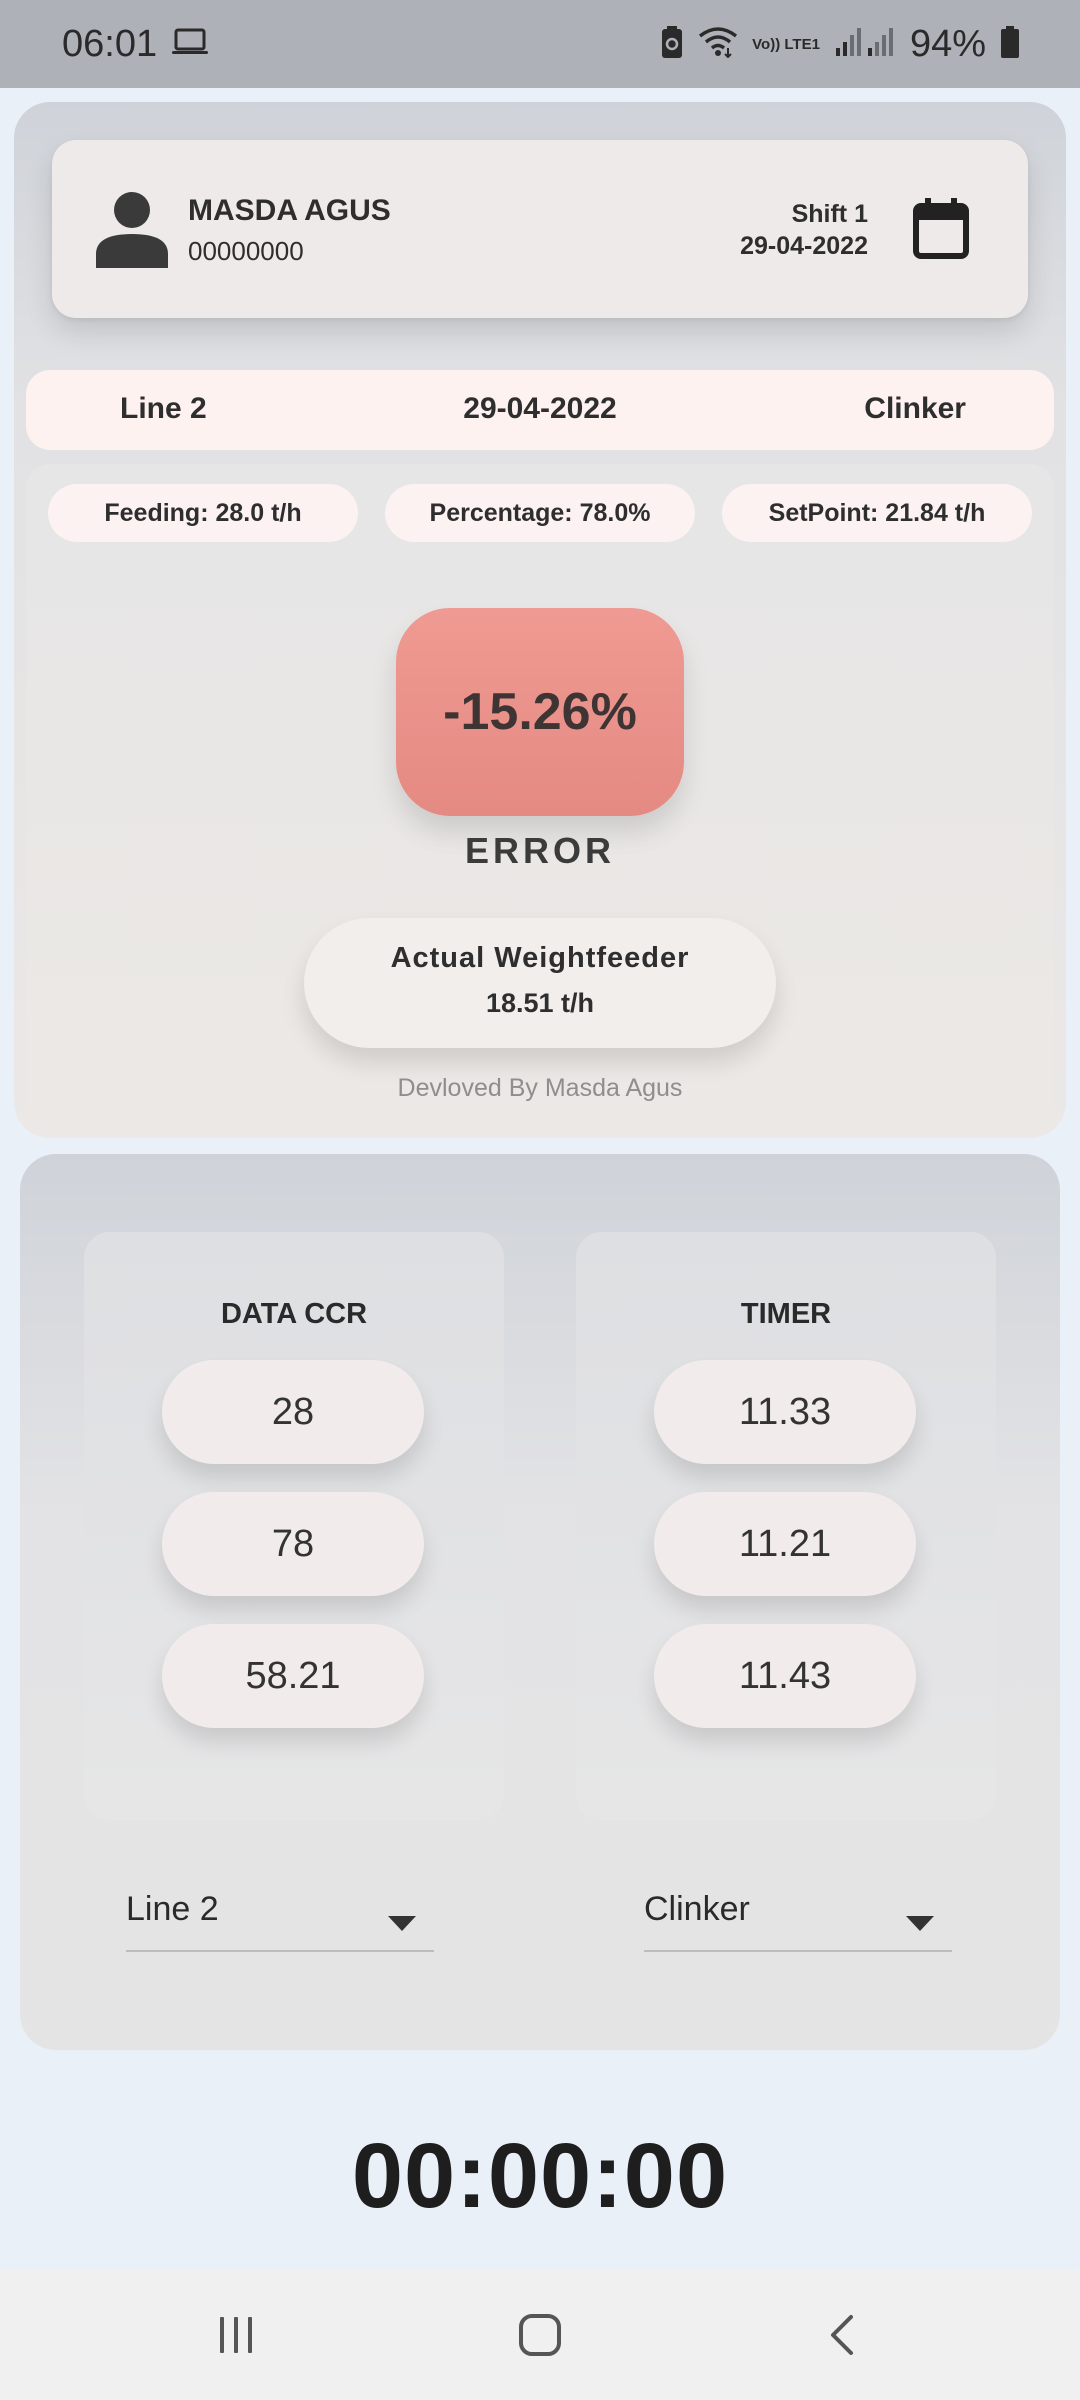 The width and height of the screenshot is (1080, 2400). I want to click on timer-column: TIMER 11.33 11.21 11.43, so click(786, 1526).